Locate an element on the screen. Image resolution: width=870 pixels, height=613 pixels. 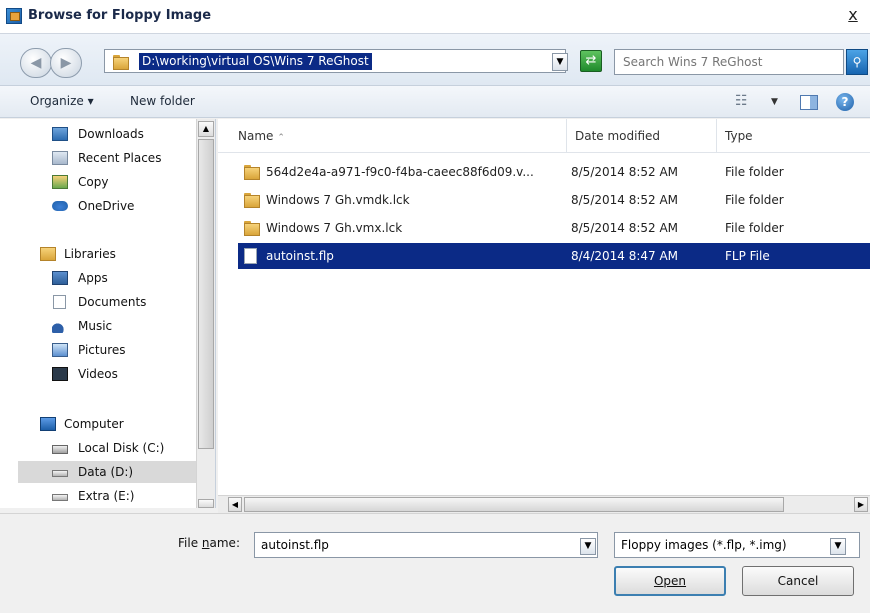
column-header-type: Type is located at coordinates (793, 136).